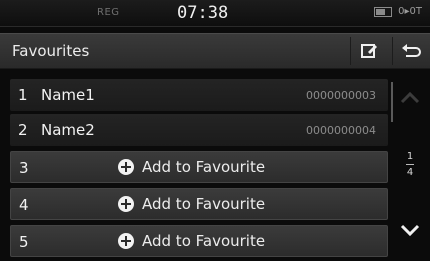 Image resolution: width=430 pixels, height=261 pixels. I want to click on add-favourite-row-4: 4 Add to Favourite, so click(199, 204).